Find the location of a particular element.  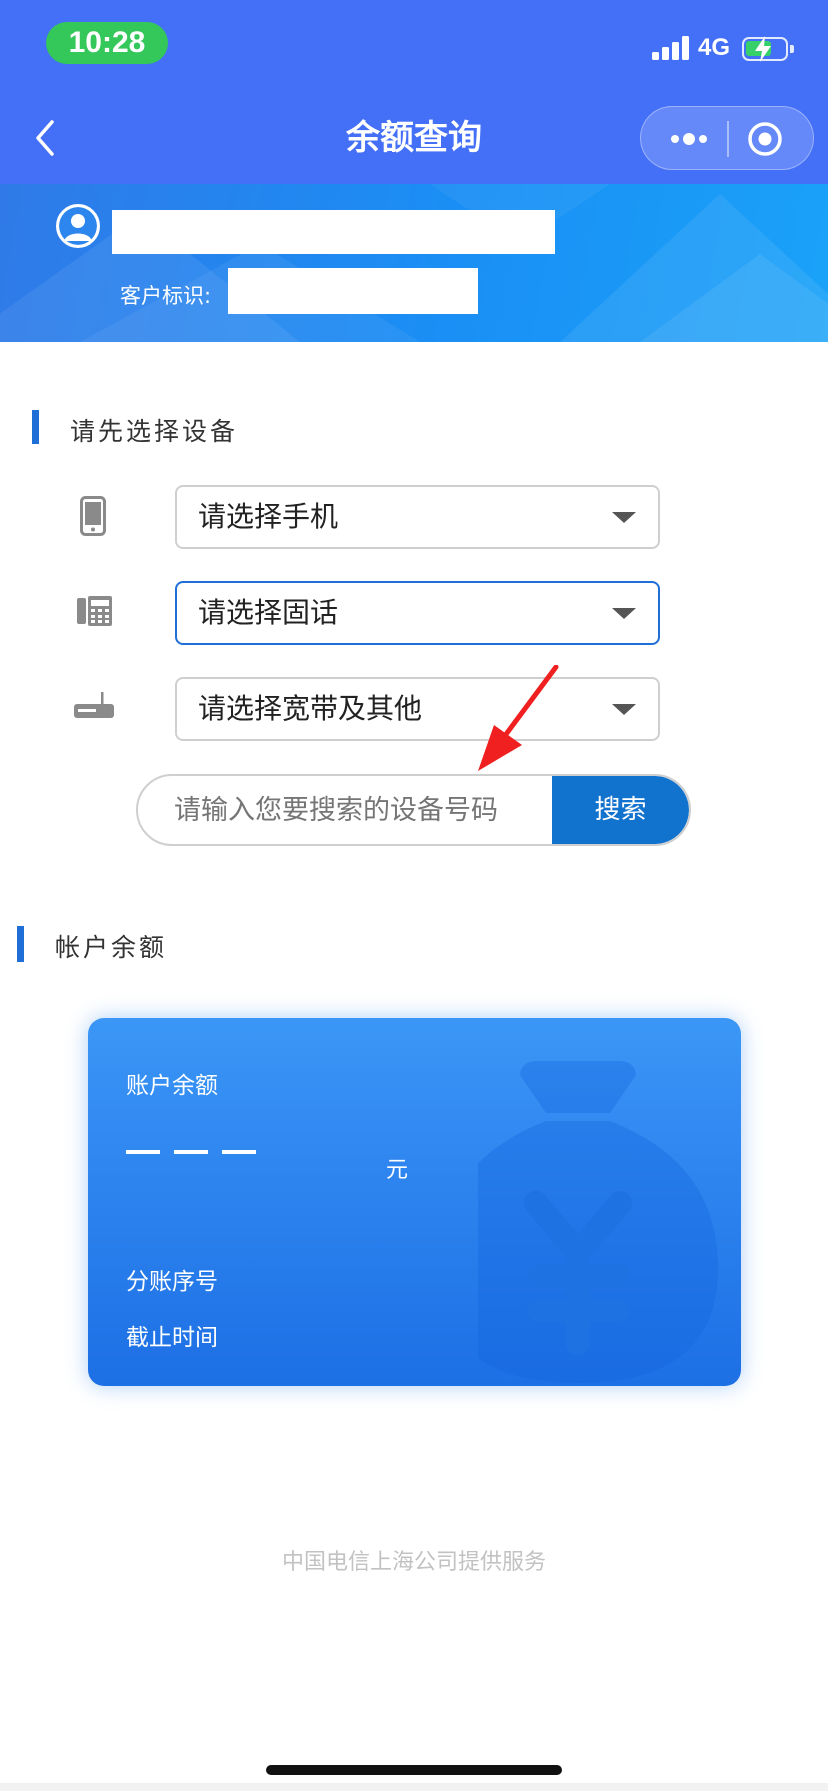

chevron-left-icon is located at coordinates (45, 138).